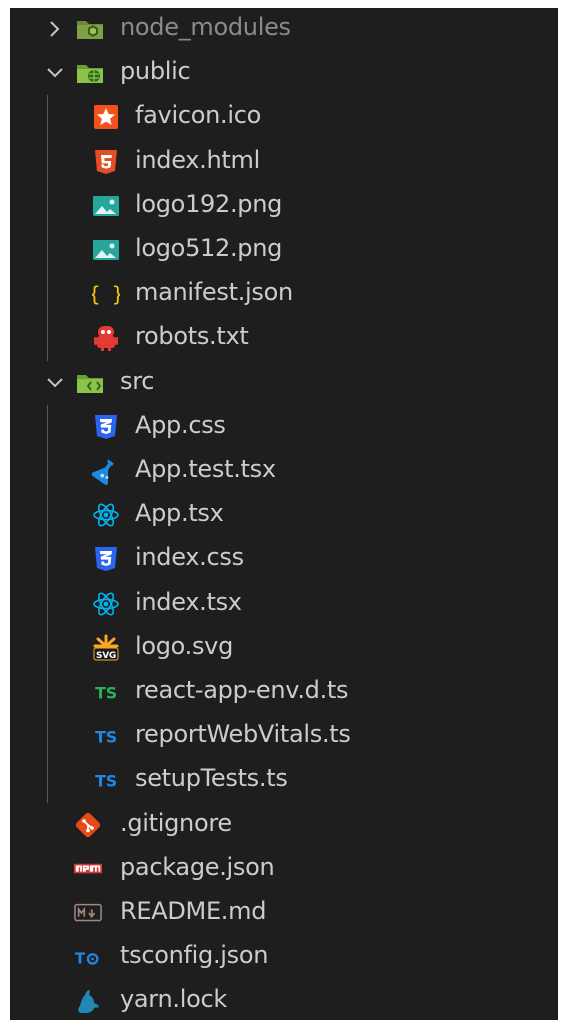 The height and width of the screenshot is (1028, 568). What do you see at coordinates (188, 601) in the screenshot?
I see `file-name: index.tsx` at bounding box center [188, 601].